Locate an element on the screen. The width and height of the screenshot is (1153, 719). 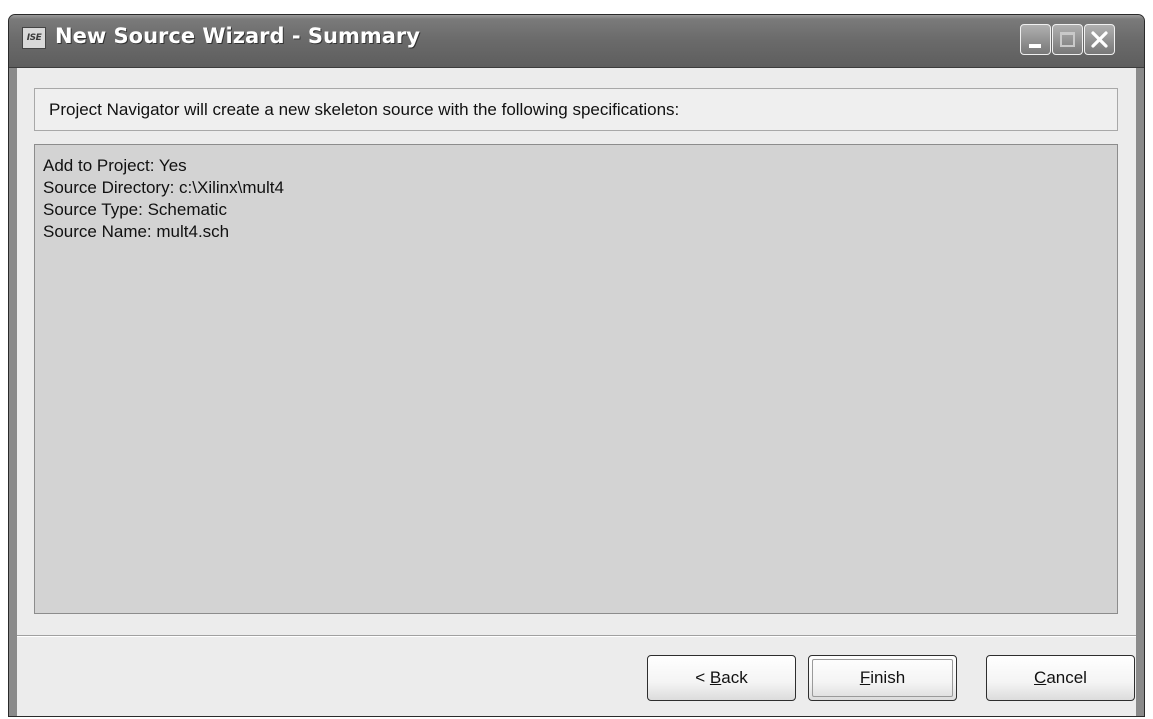
cancel-button-accel: C is located at coordinates (1040, 677).